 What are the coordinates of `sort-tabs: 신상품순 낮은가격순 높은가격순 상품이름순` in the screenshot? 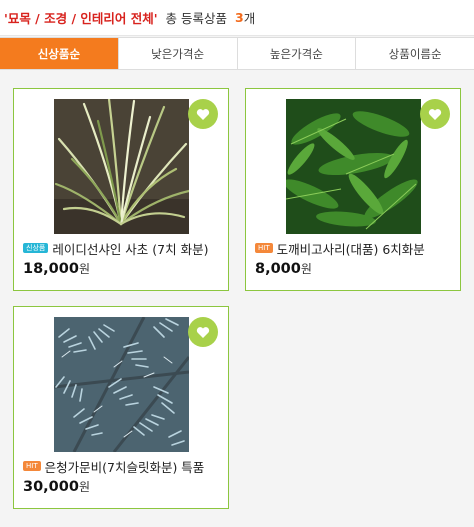 It's located at (237, 53).